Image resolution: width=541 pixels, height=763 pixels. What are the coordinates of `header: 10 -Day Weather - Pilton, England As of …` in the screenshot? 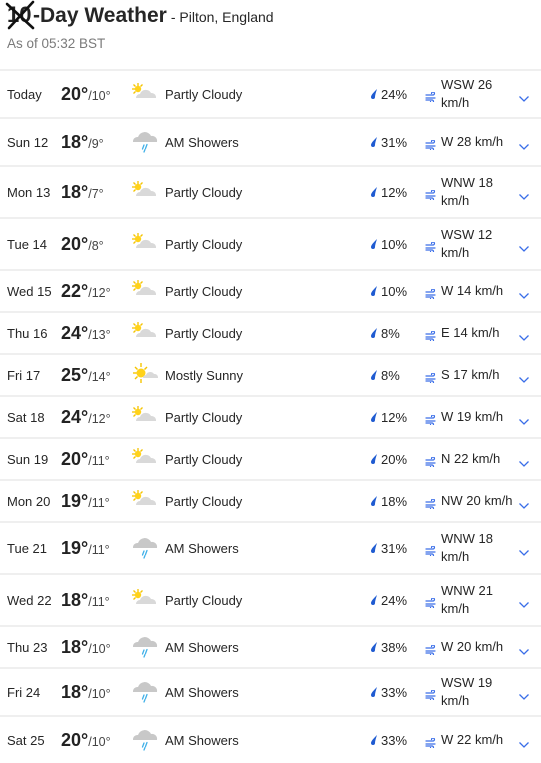 It's located at (139, 25).